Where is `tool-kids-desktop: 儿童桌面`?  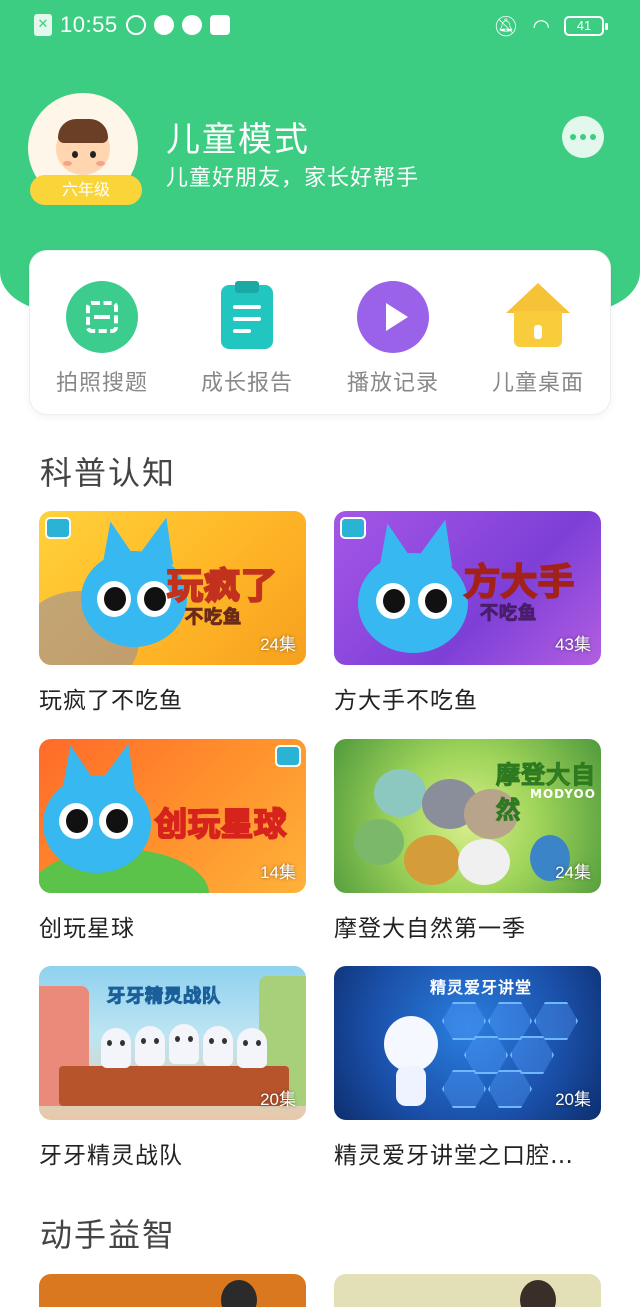 tool-kids-desktop: 儿童桌面 is located at coordinates (538, 339).